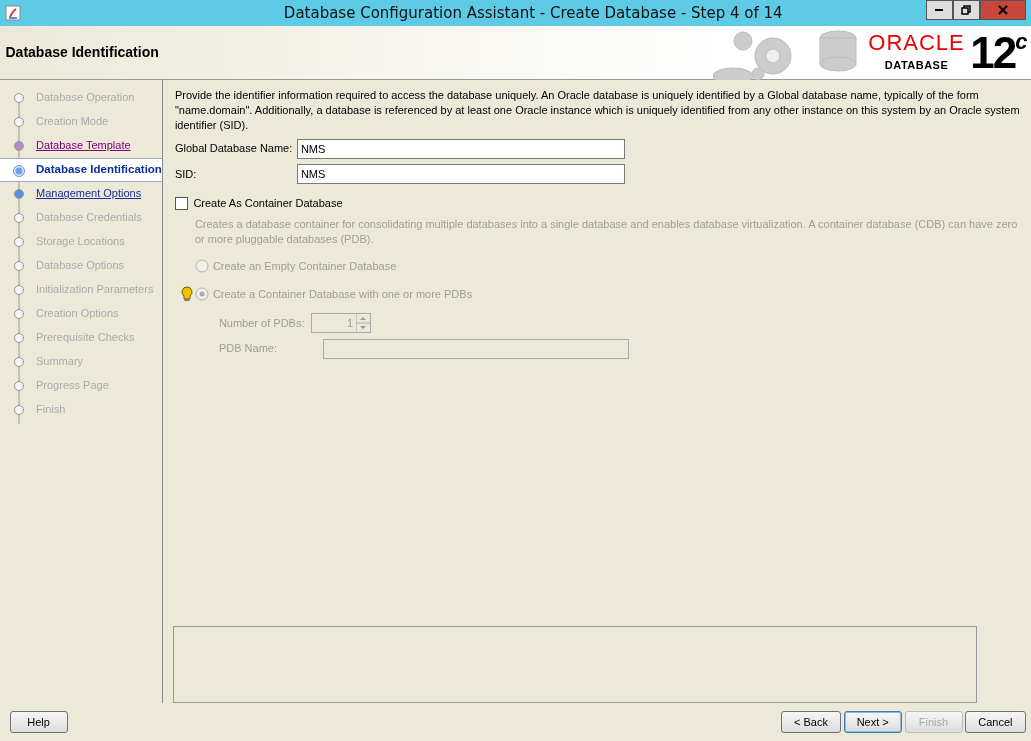 The width and height of the screenshot is (1031, 741). I want to click on field-label: SID:, so click(186, 174).